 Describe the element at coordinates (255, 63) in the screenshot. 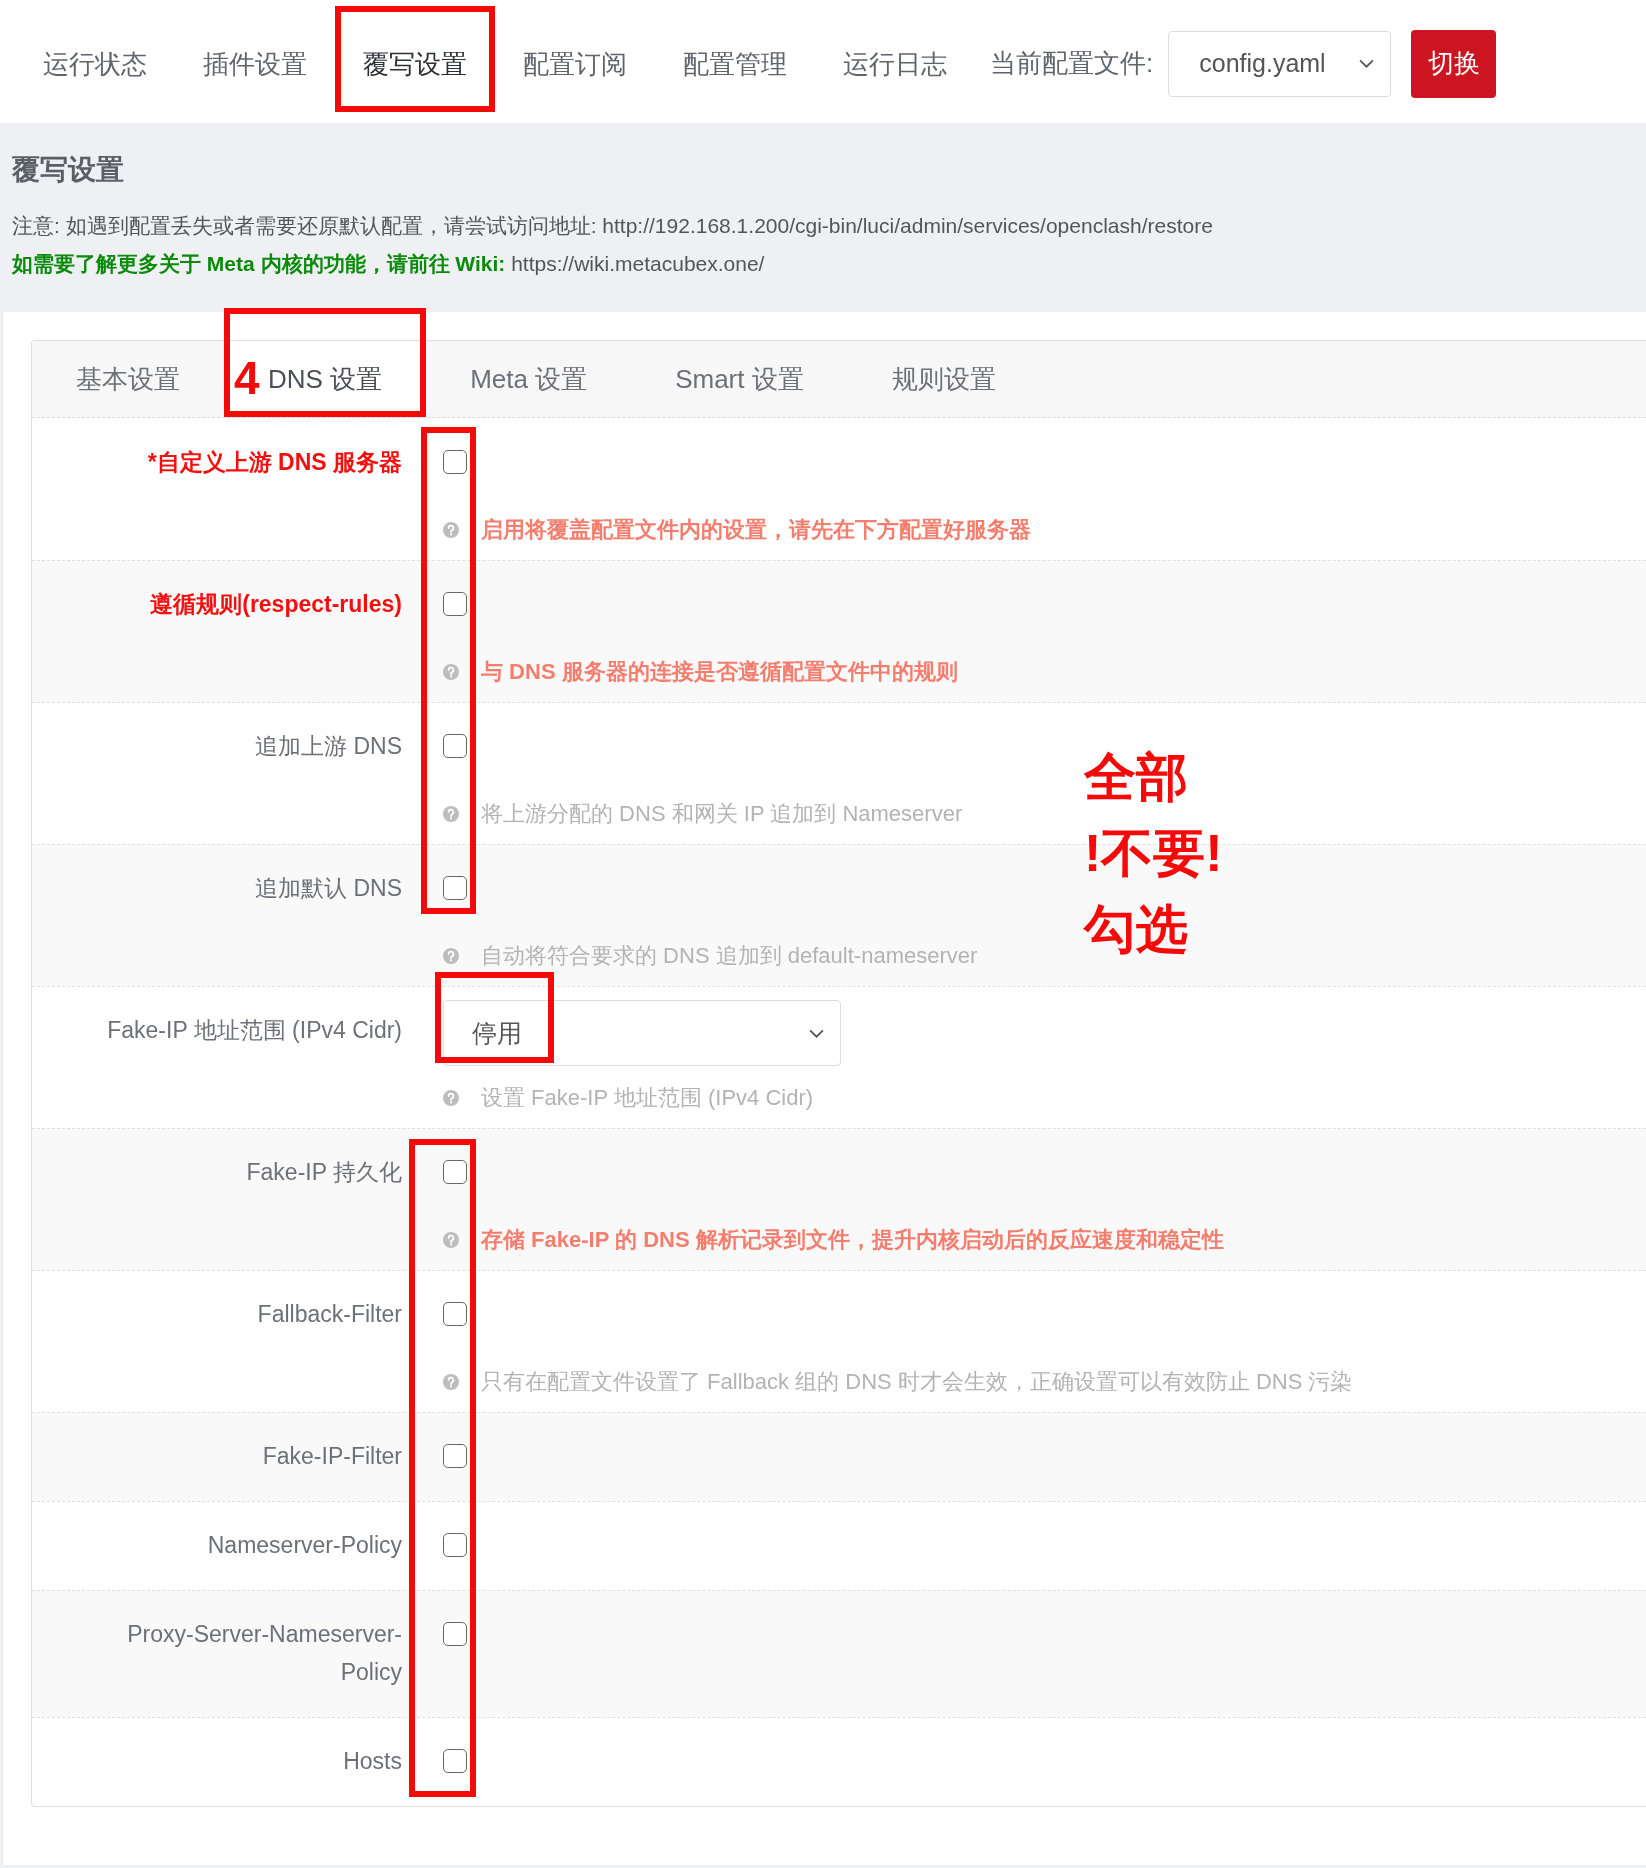

I see `nav-tab: 插件设置` at that location.